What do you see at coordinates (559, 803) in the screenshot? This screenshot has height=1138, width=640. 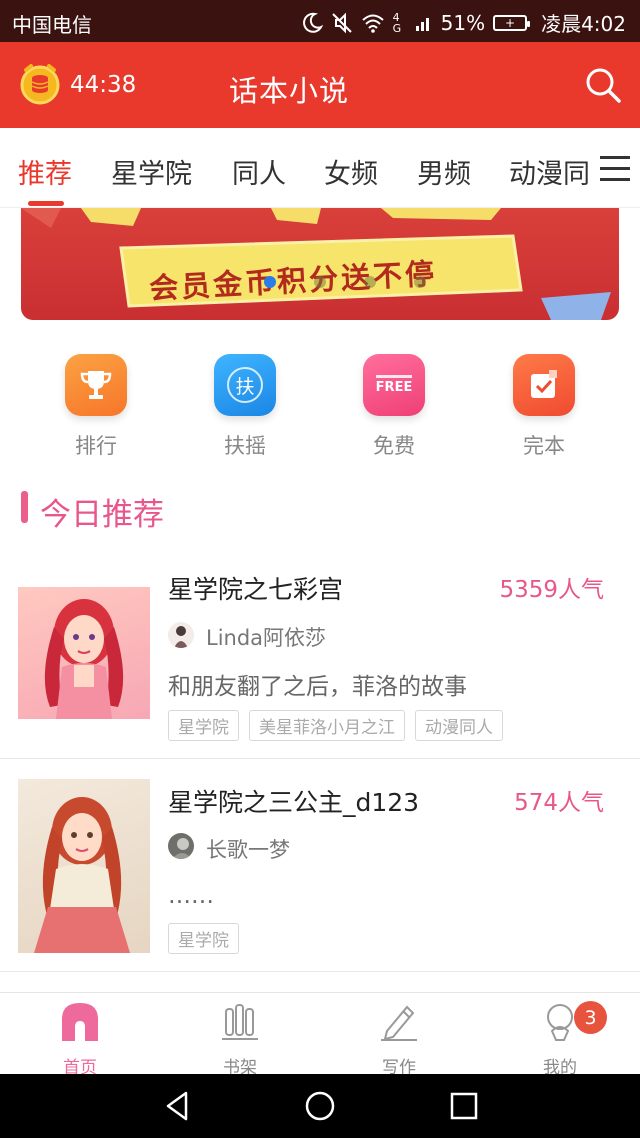 I see `book-popularity: 574人气` at bounding box center [559, 803].